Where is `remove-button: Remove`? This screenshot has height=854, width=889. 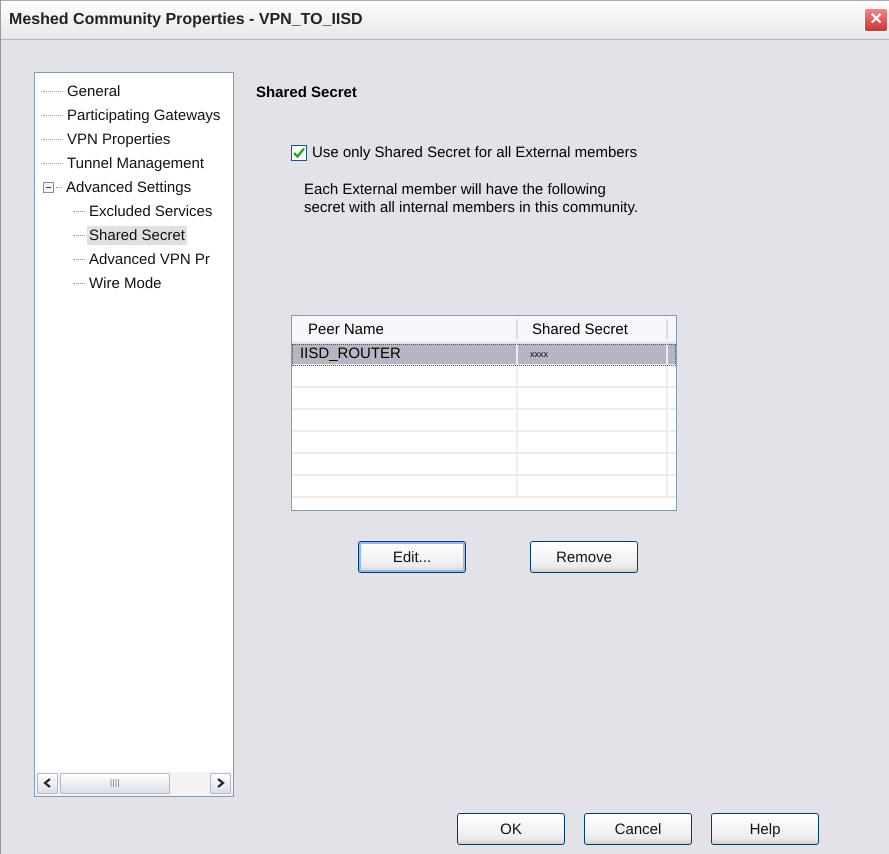
remove-button: Remove is located at coordinates (584, 557).